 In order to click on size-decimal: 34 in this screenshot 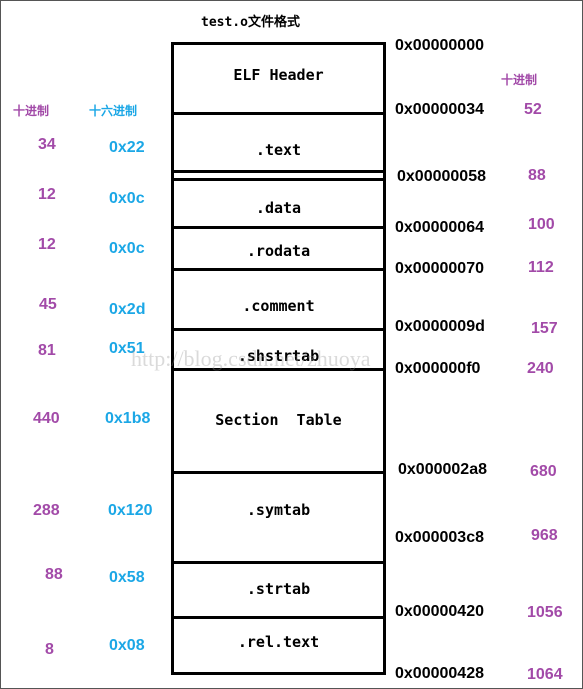, I will do `click(47, 144)`.